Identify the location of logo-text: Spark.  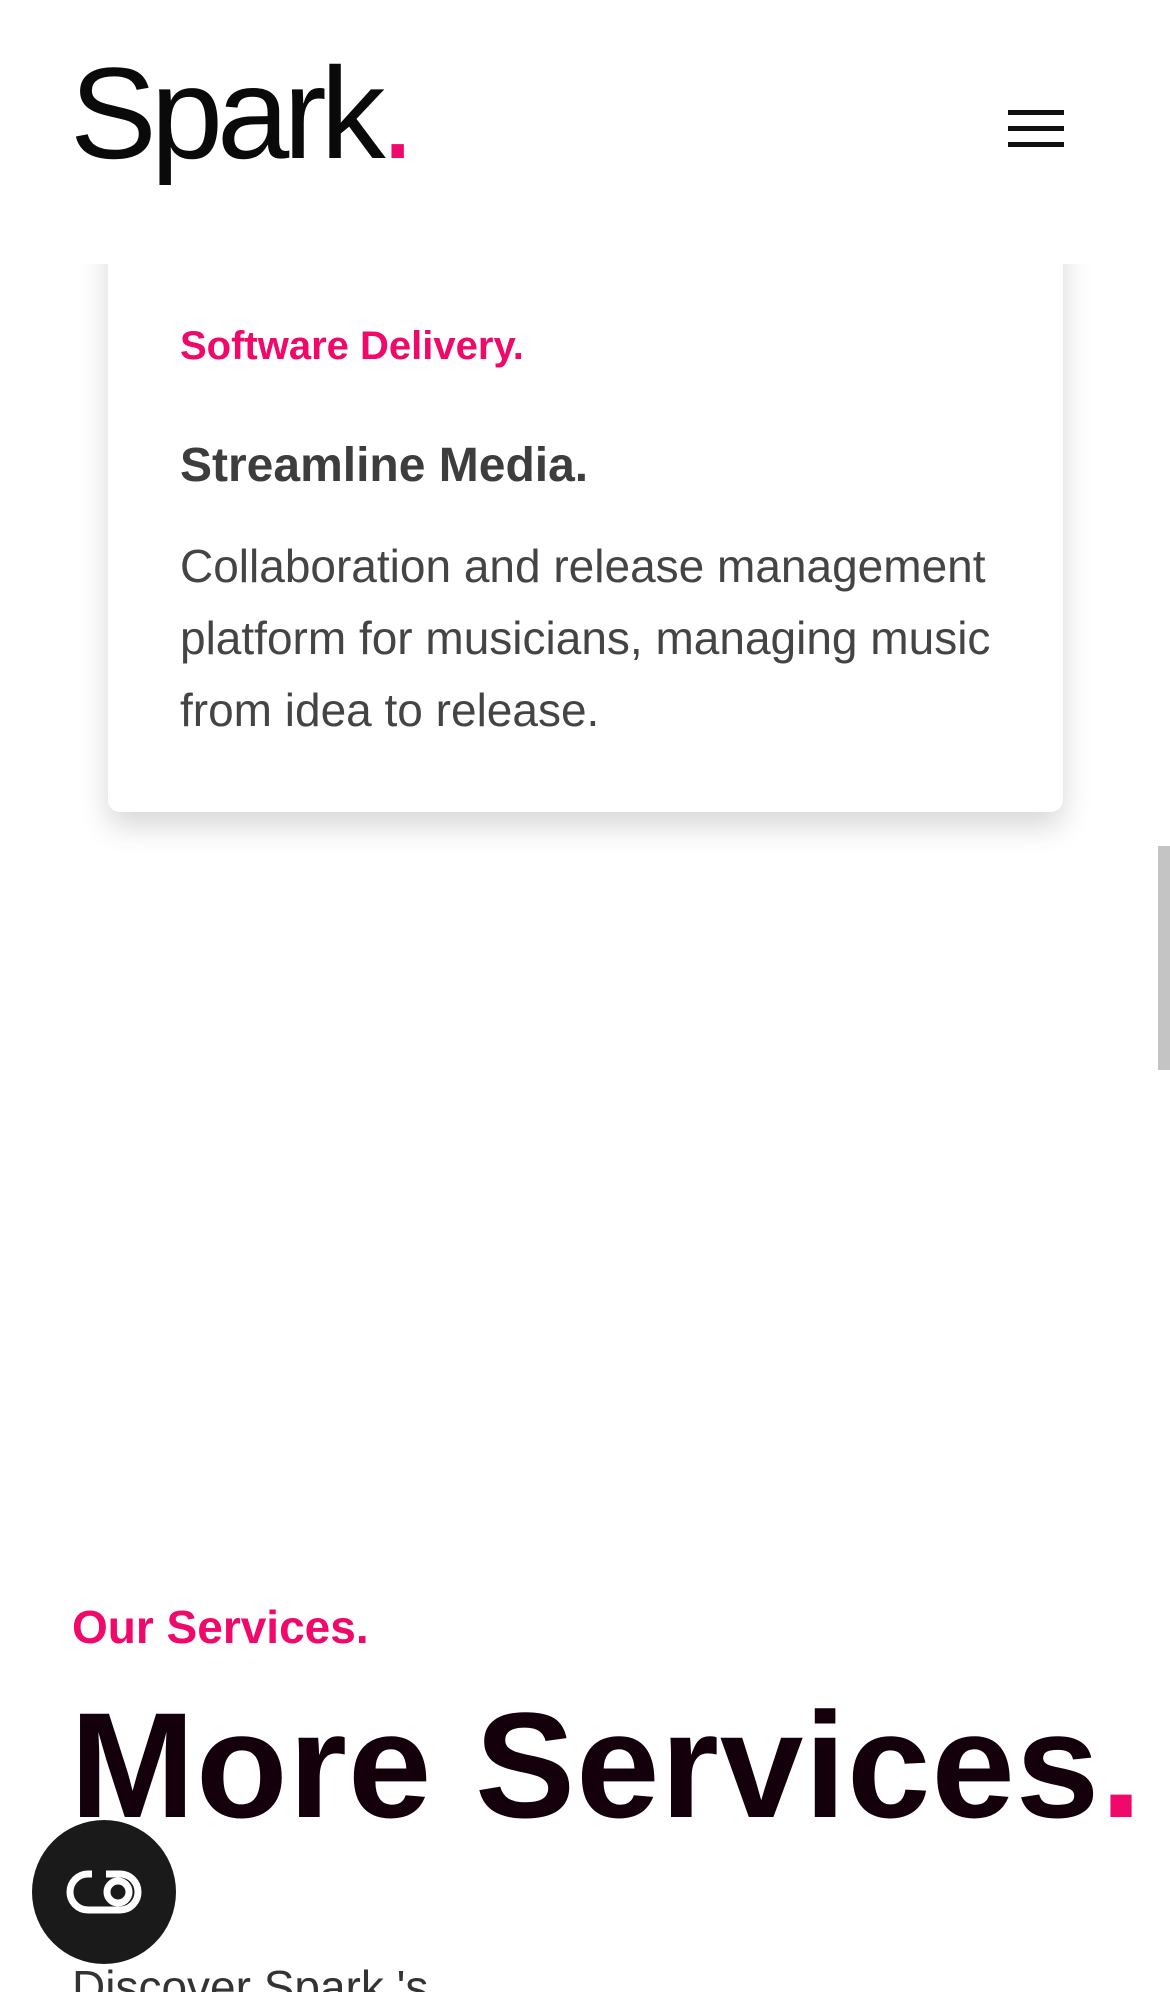
(228, 113).